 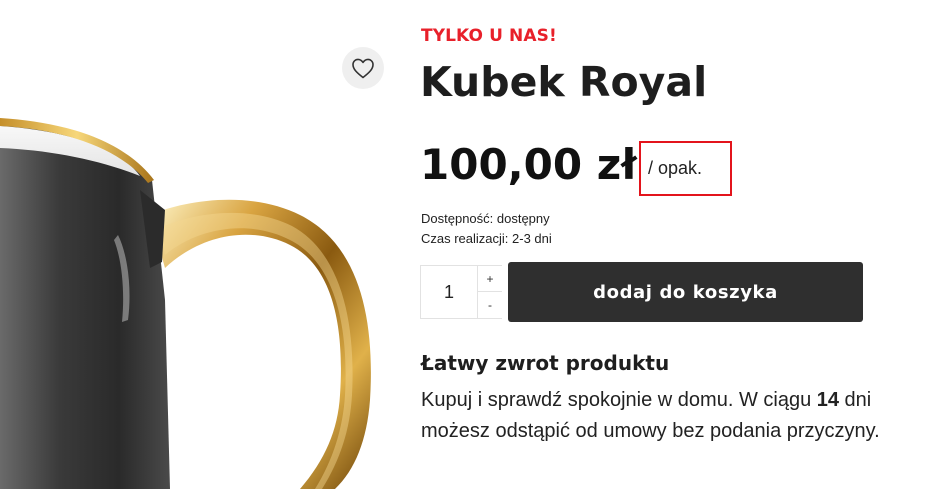 I want to click on exclusive-badge: TYLKO U NAS!, so click(x=489, y=36).